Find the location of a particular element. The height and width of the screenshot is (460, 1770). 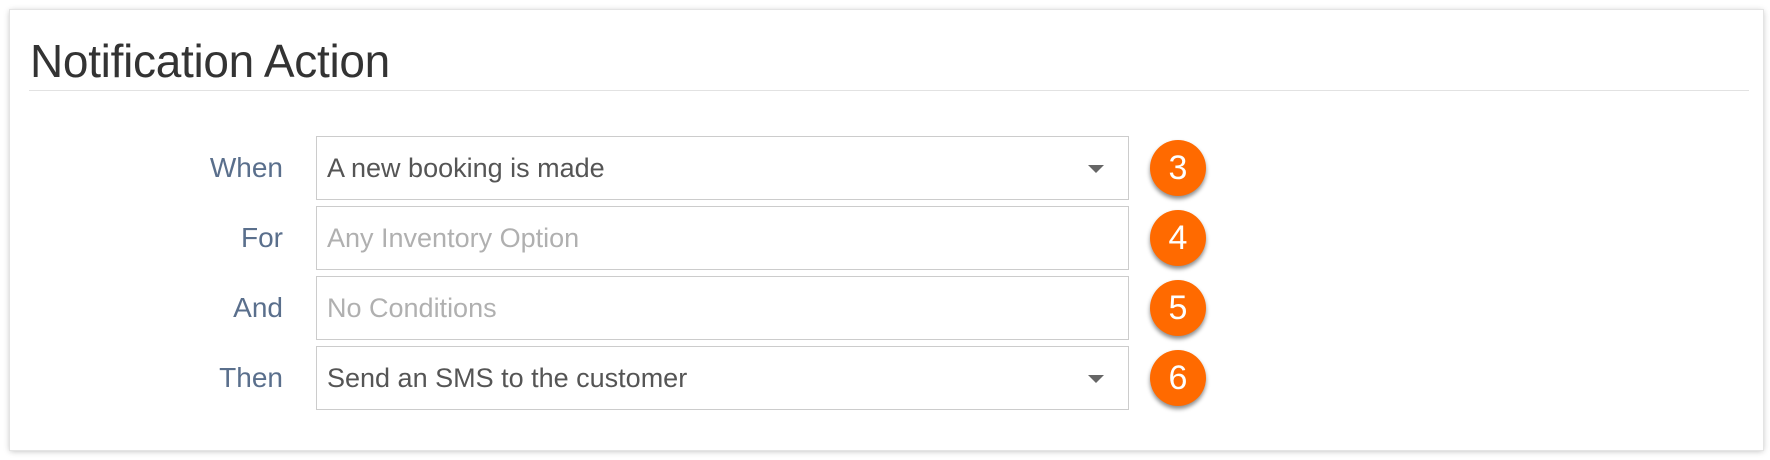

and-label: And is located at coordinates (258, 307).